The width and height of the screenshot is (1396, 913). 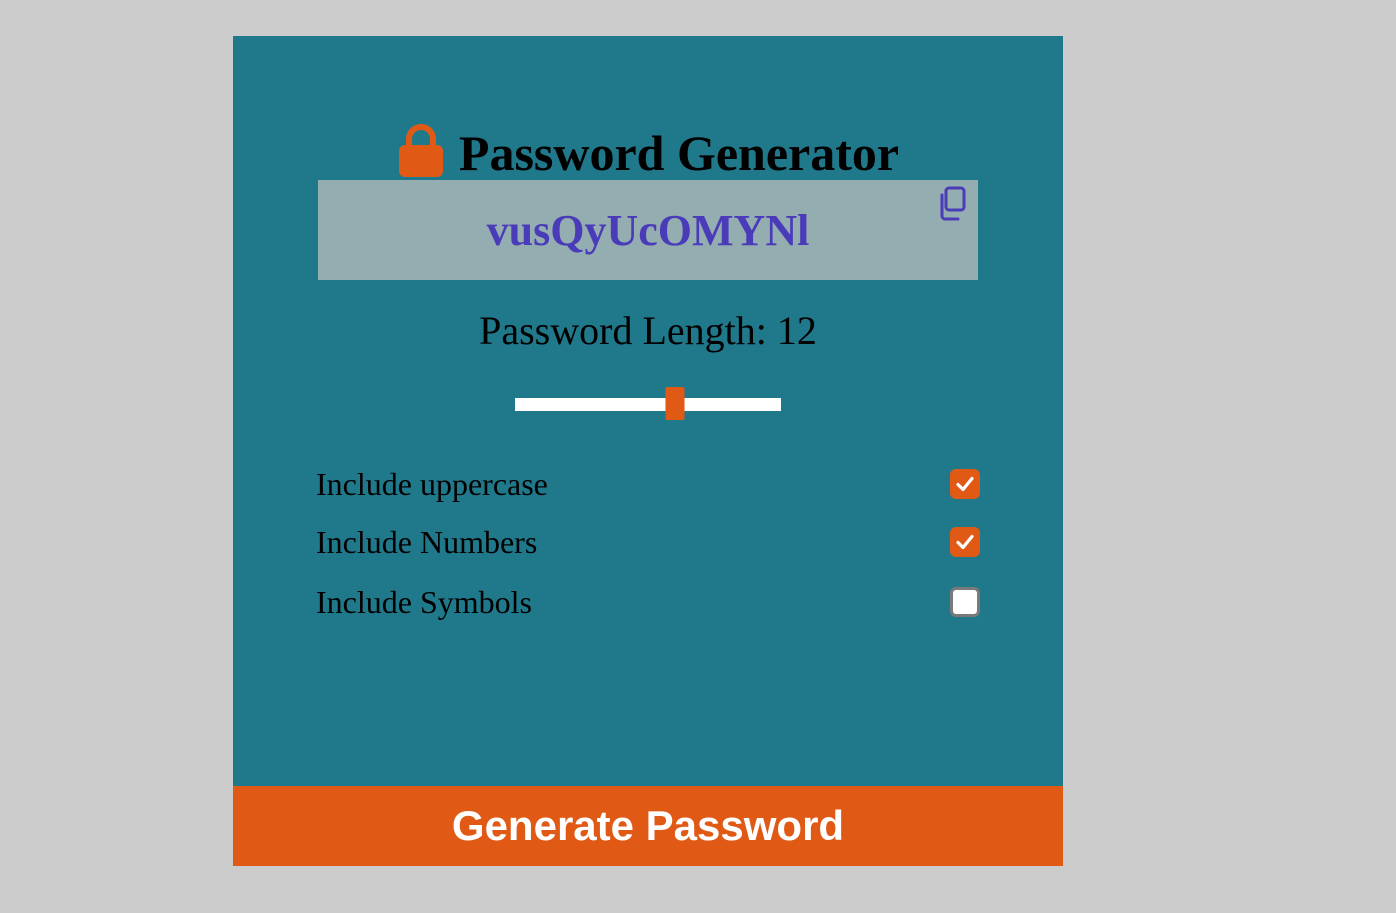 What do you see at coordinates (648, 330) in the screenshot?
I see `password-length-label: Password Length: 12` at bounding box center [648, 330].